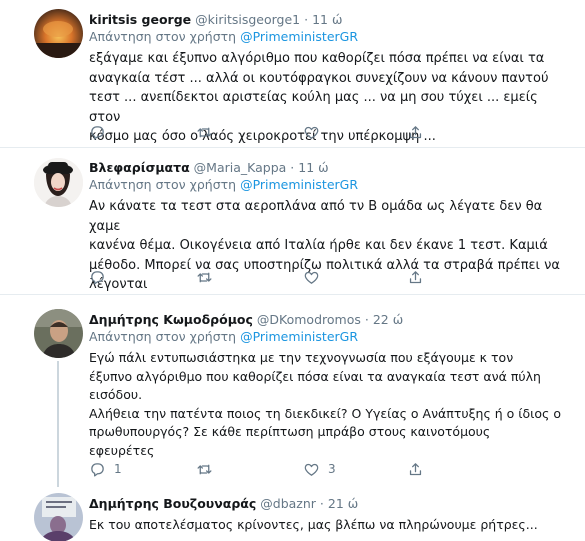 Image resolution: width=585 pixels, height=541 pixels. I want to click on tweet-text-line: εισόδου., so click(116, 394).